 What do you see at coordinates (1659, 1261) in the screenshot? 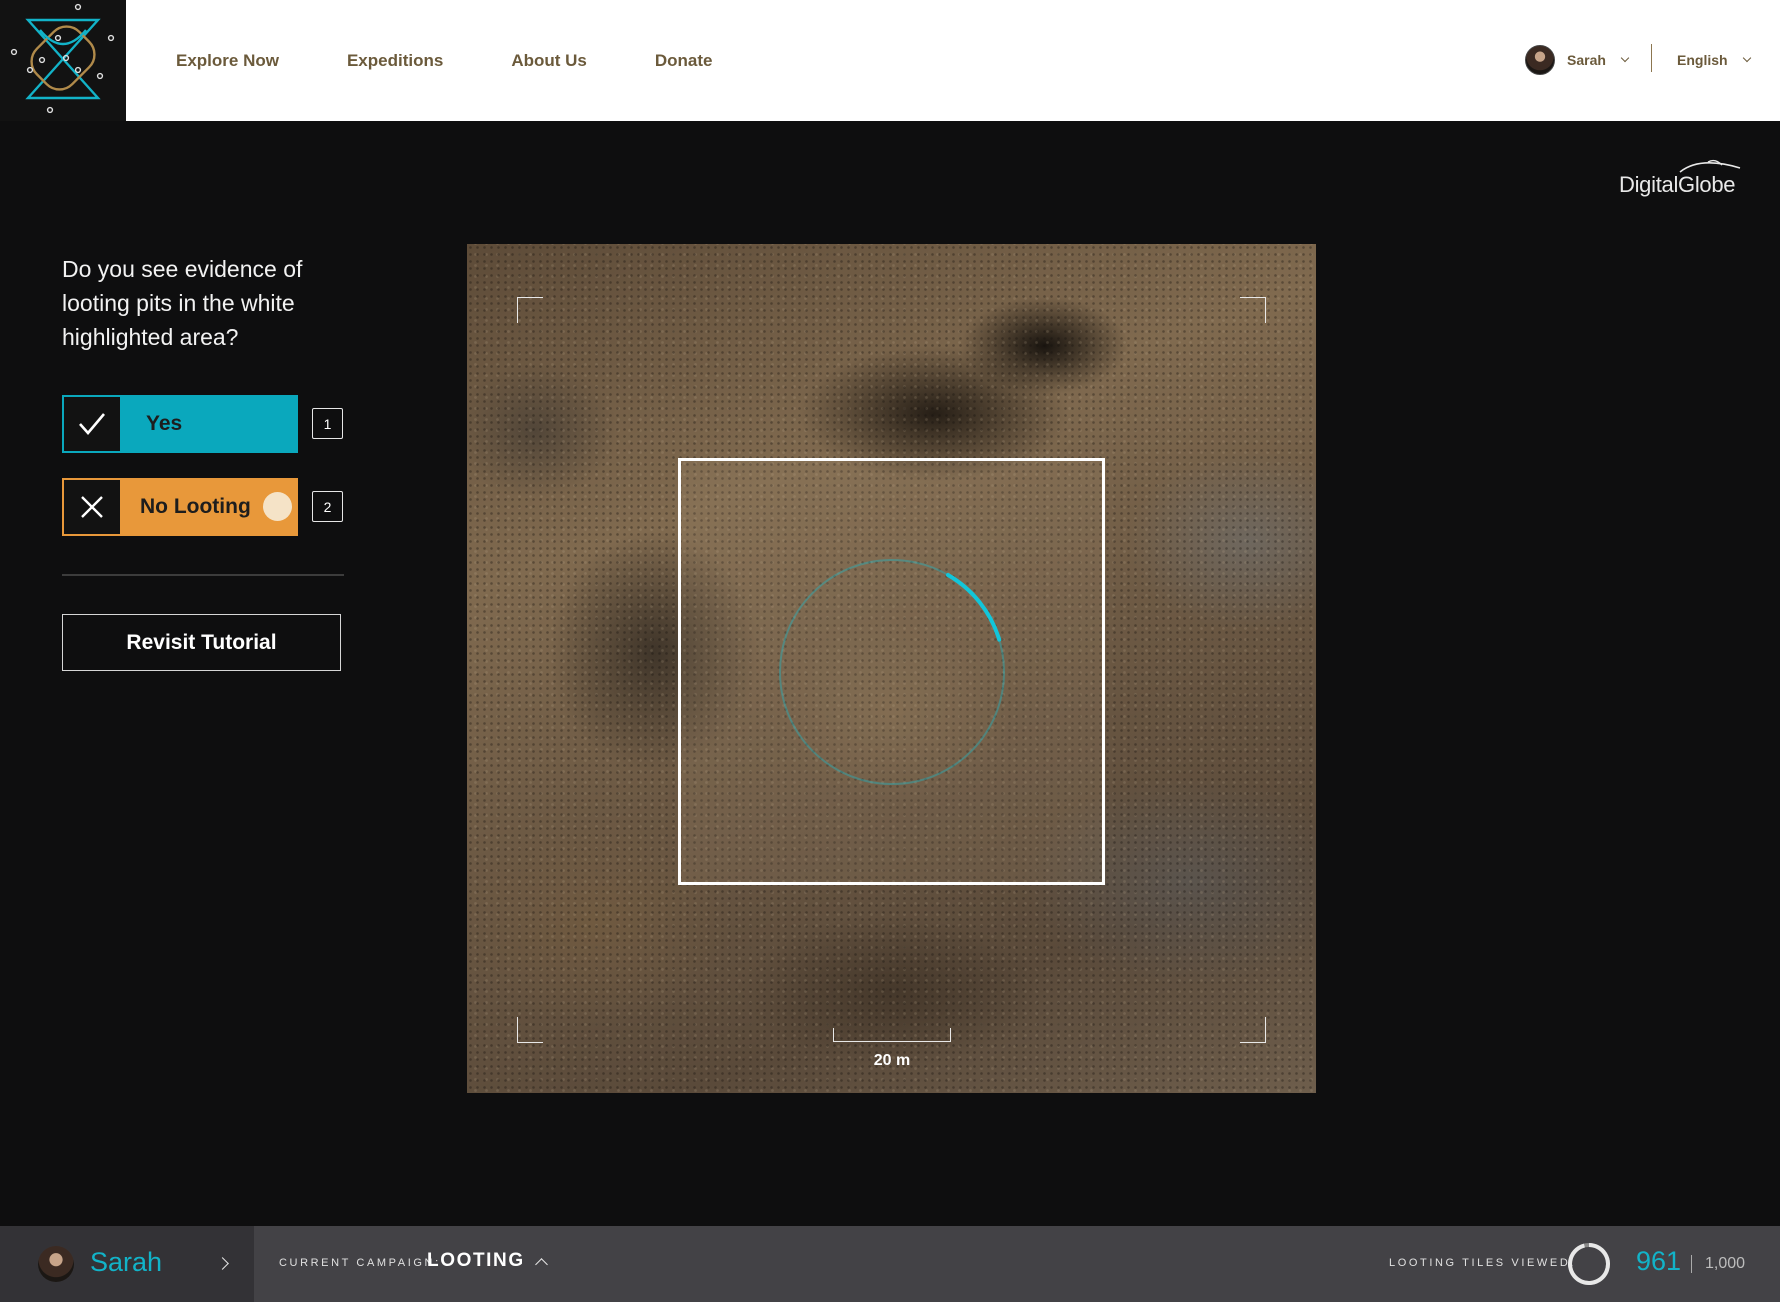
I see `tiles-viewed-count: 961` at bounding box center [1659, 1261].